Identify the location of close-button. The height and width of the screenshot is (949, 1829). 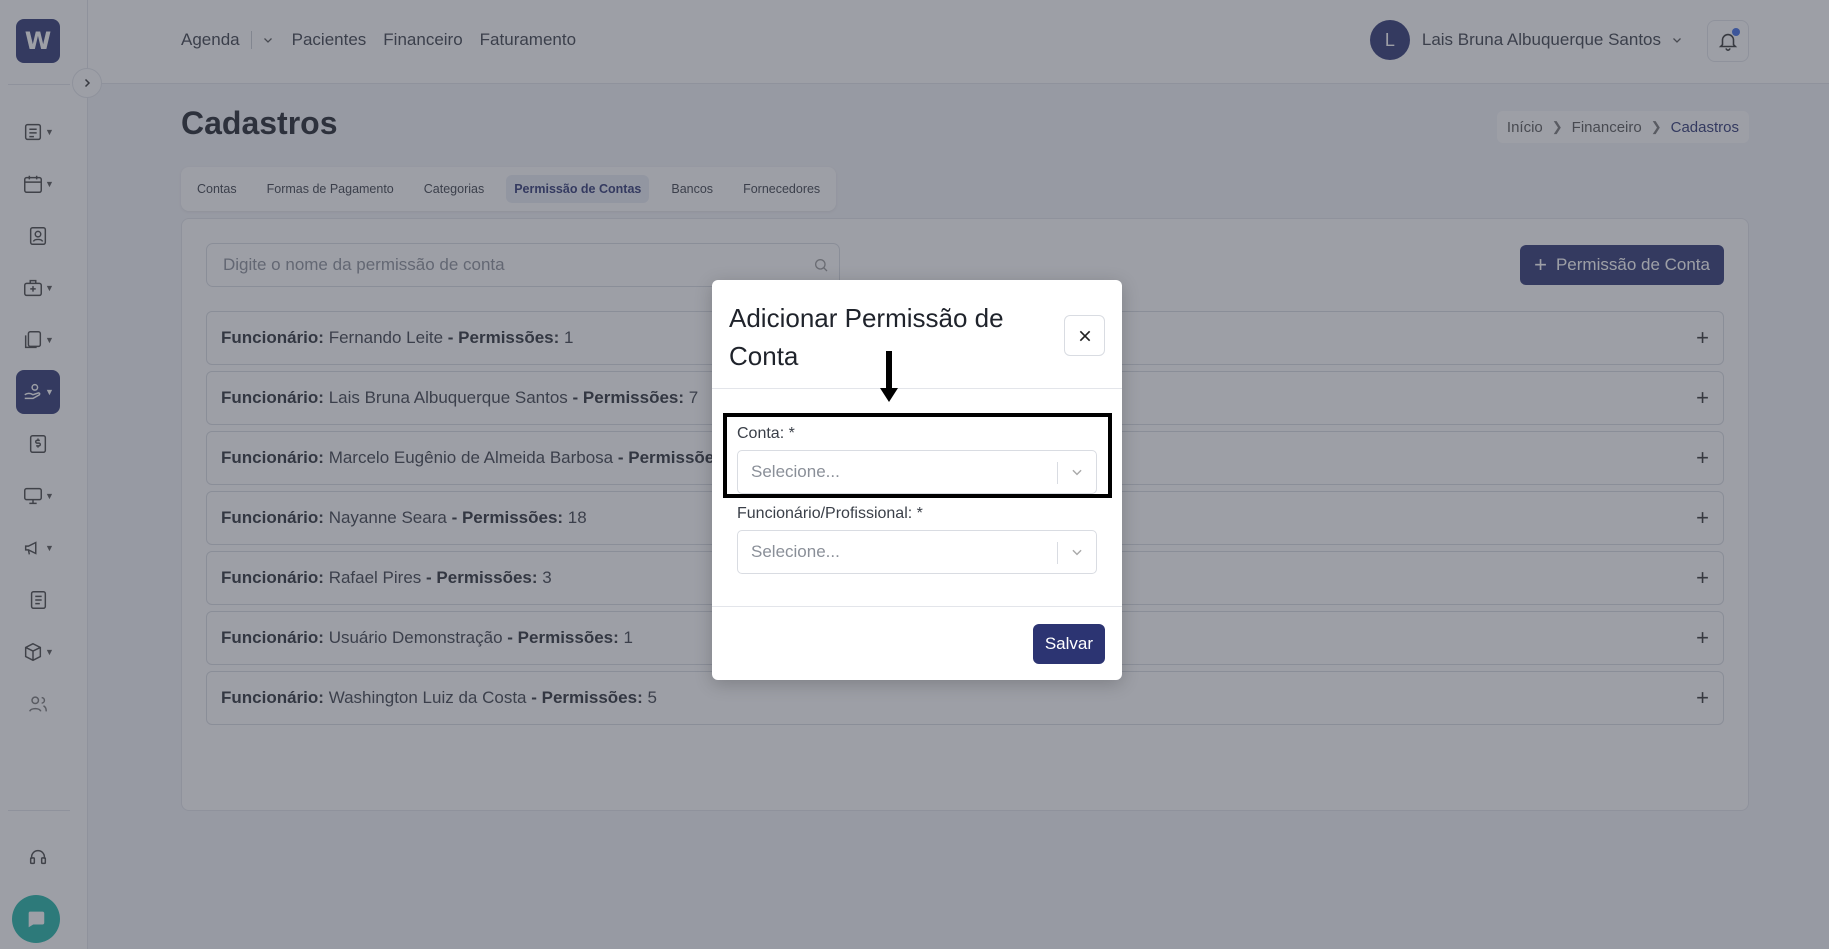
(1084, 335).